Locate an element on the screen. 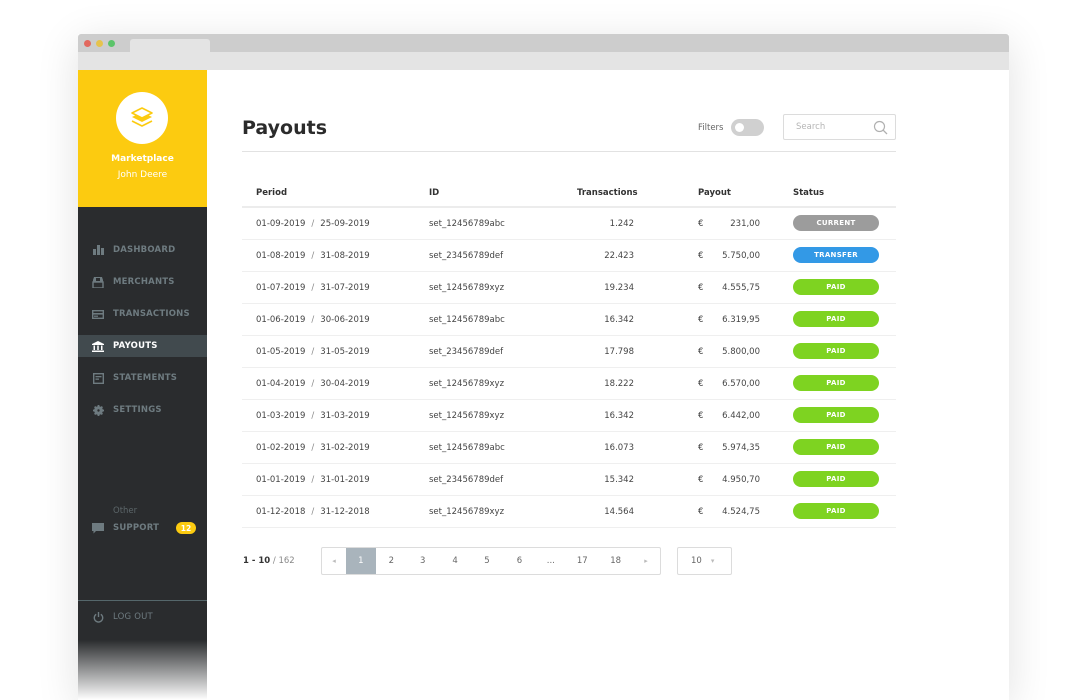  sidebar-item-label: TRANSACTIONS is located at coordinates (151, 314).